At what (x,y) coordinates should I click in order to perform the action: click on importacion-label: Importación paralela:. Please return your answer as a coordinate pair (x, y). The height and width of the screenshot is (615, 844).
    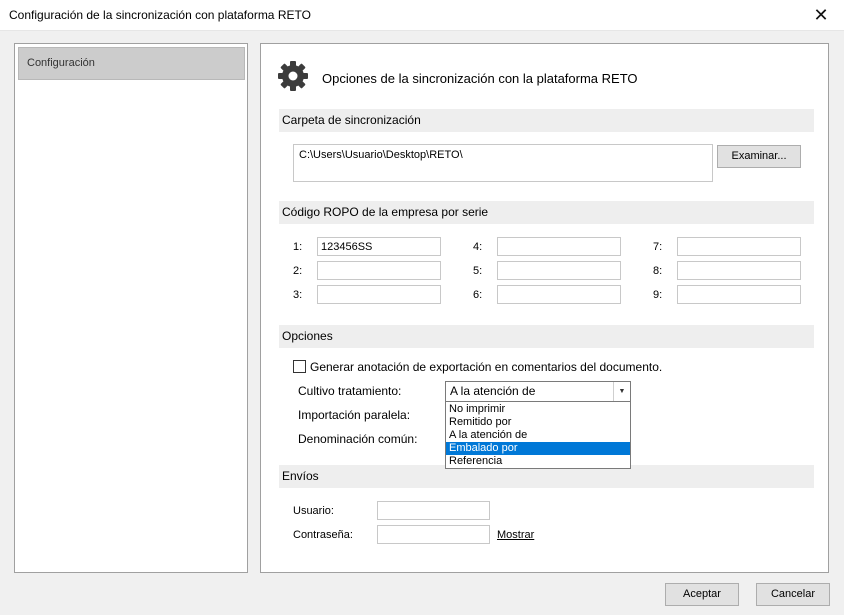
    Looking at the image, I should click on (354, 415).